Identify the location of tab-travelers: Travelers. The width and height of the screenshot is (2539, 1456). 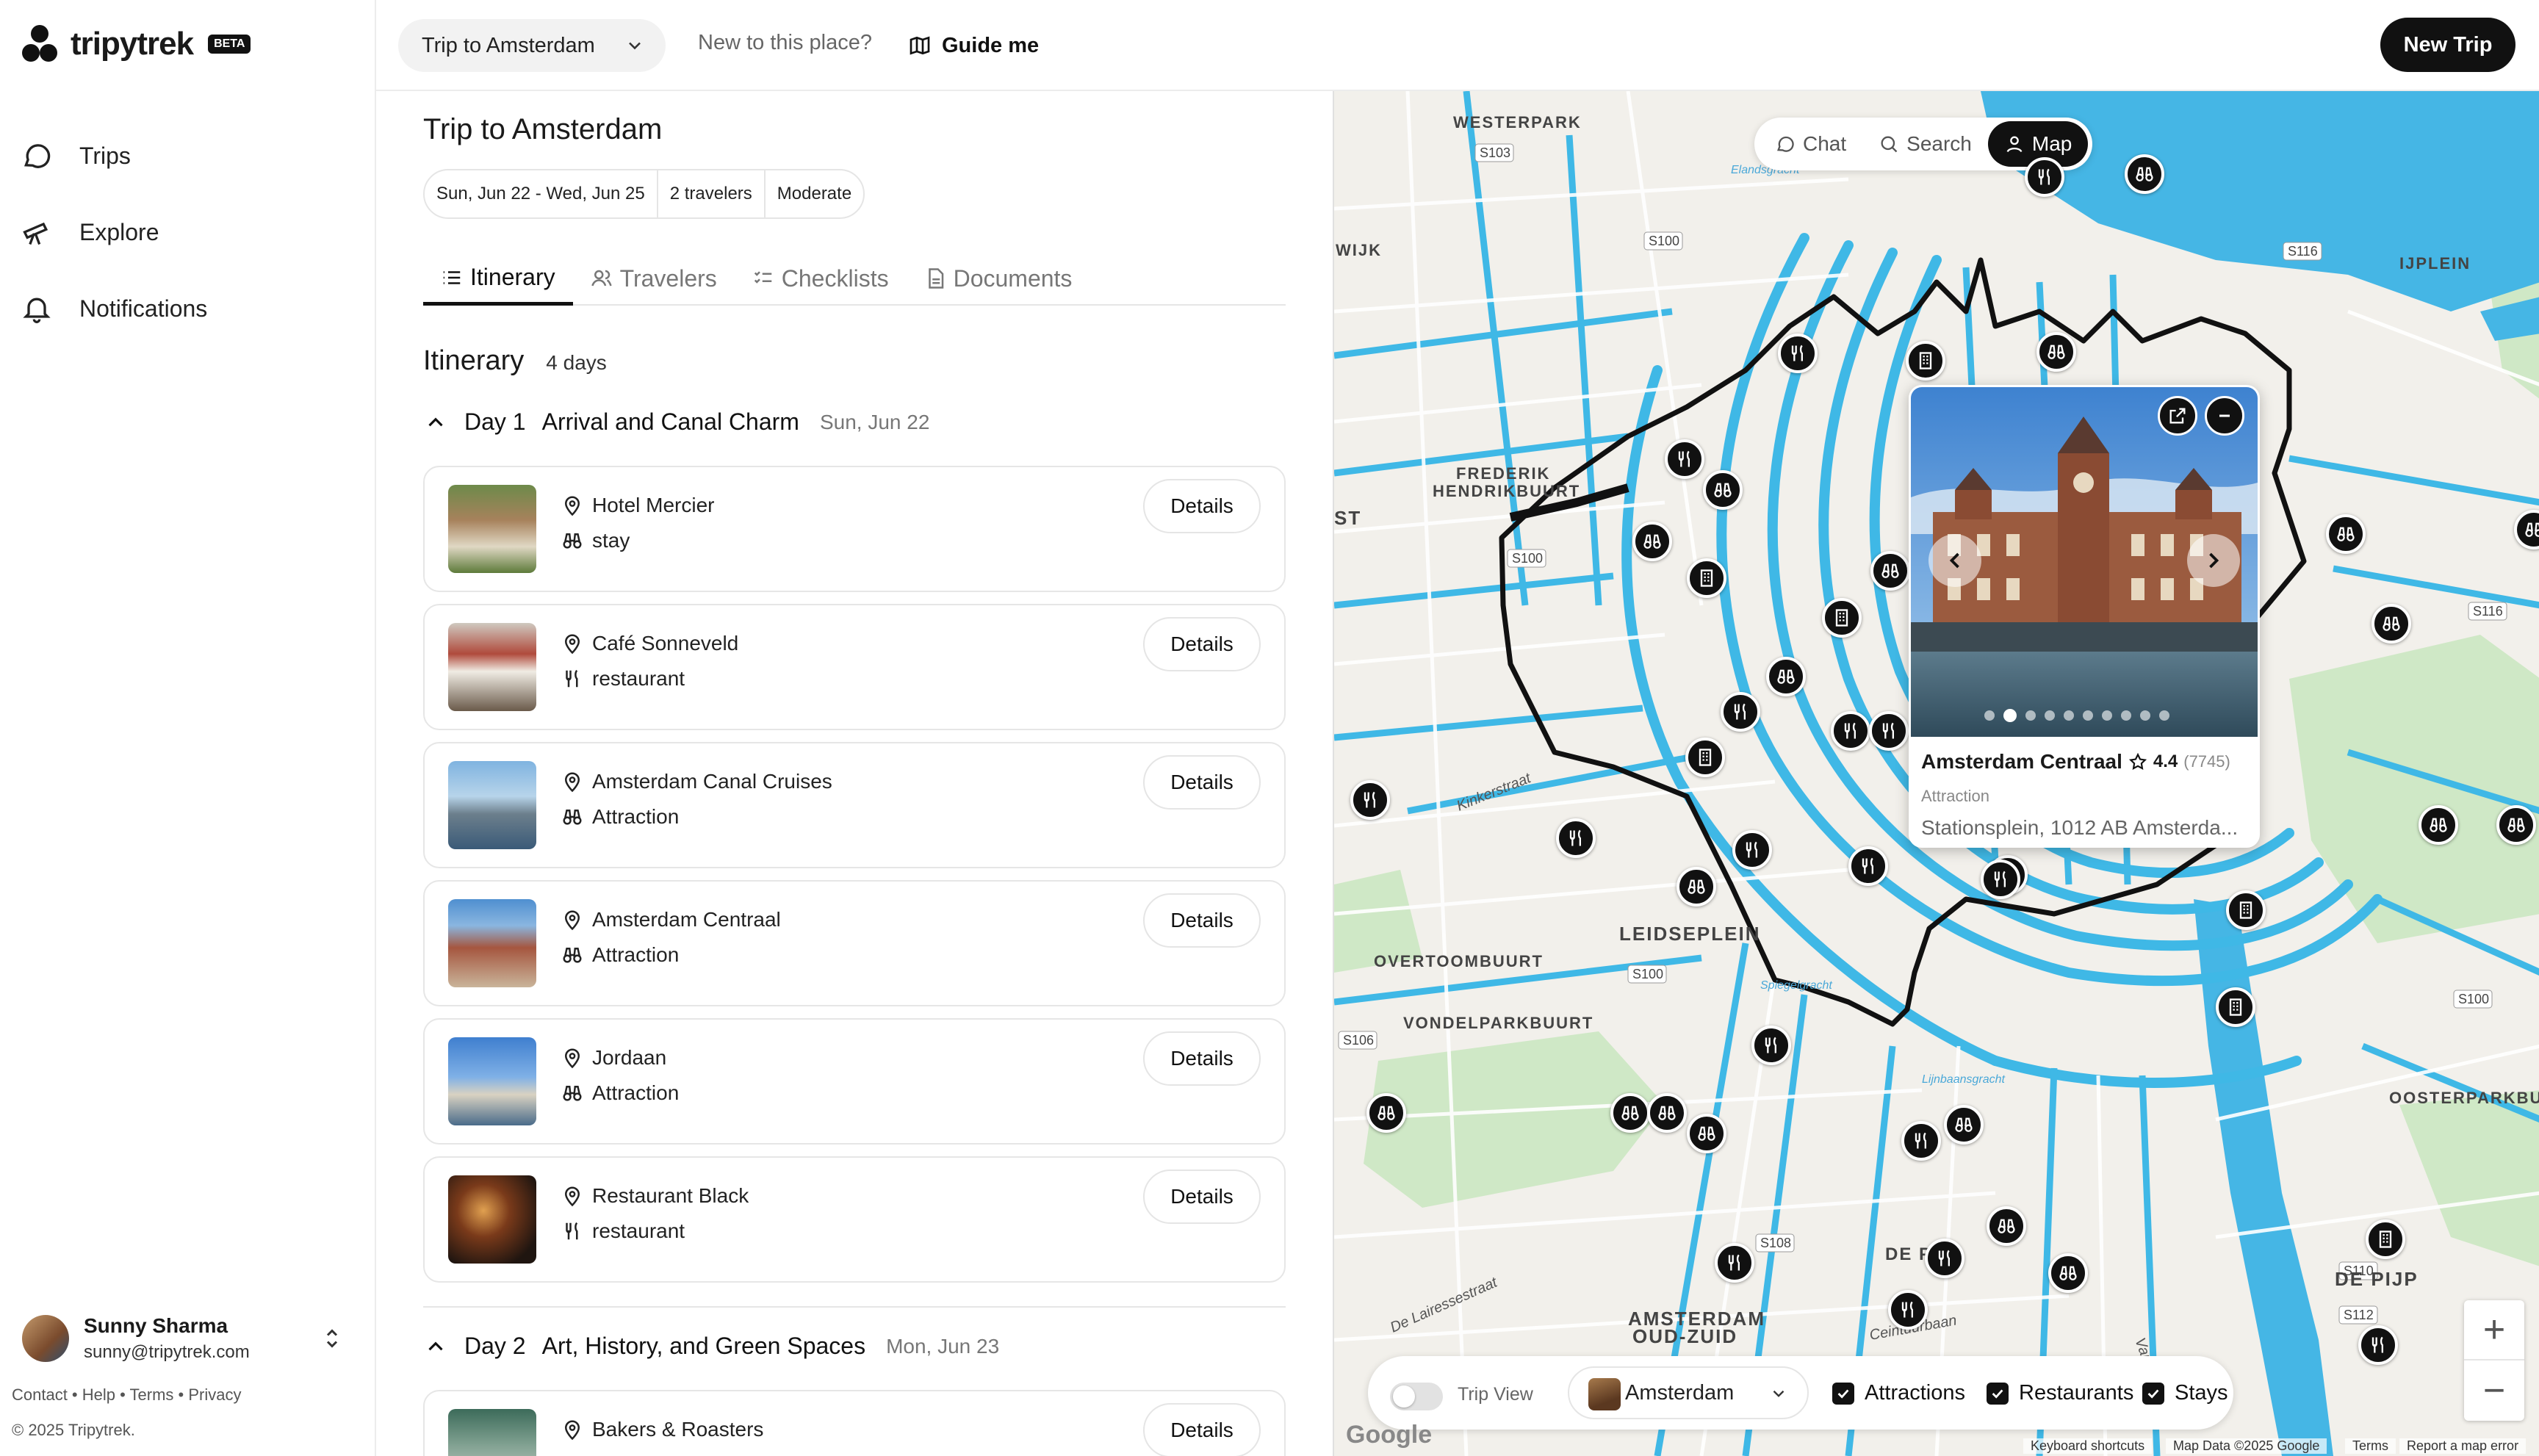
(654, 278).